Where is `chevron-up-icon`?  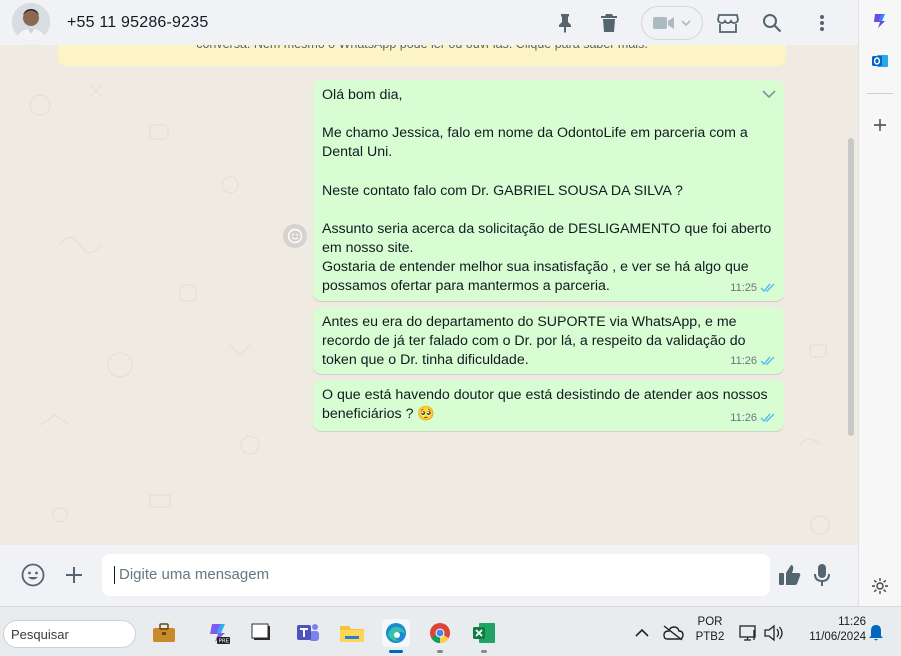 chevron-up-icon is located at coordinates (642, 633).